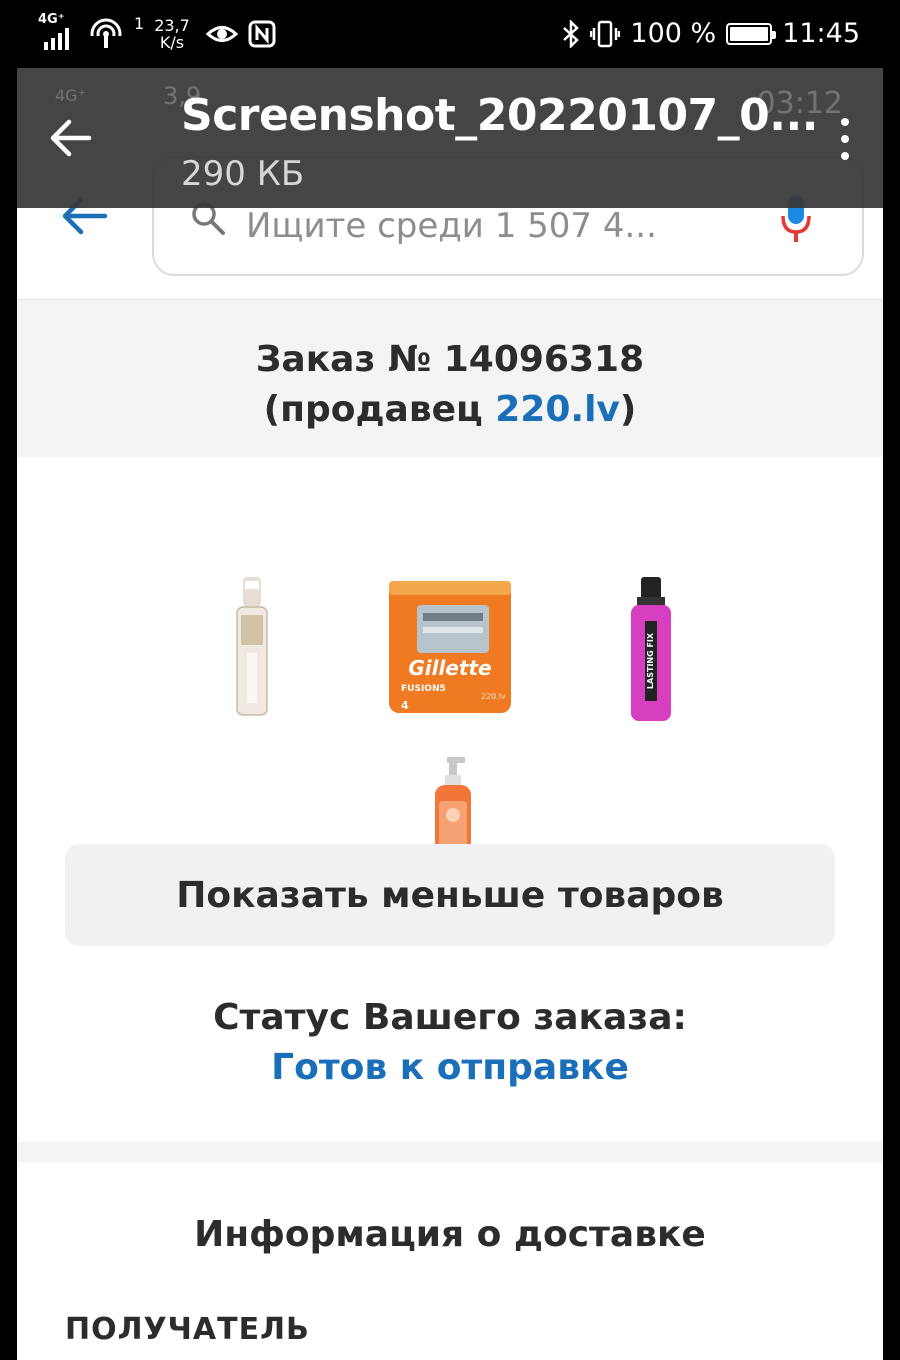 Image resolution: width=900 pixels, height=1360 pixels. What do you see at coordinates (450, 895) in the screenshot?
I see `show-less-button: Показать меньше товаров` at bounding box center [450, 895].